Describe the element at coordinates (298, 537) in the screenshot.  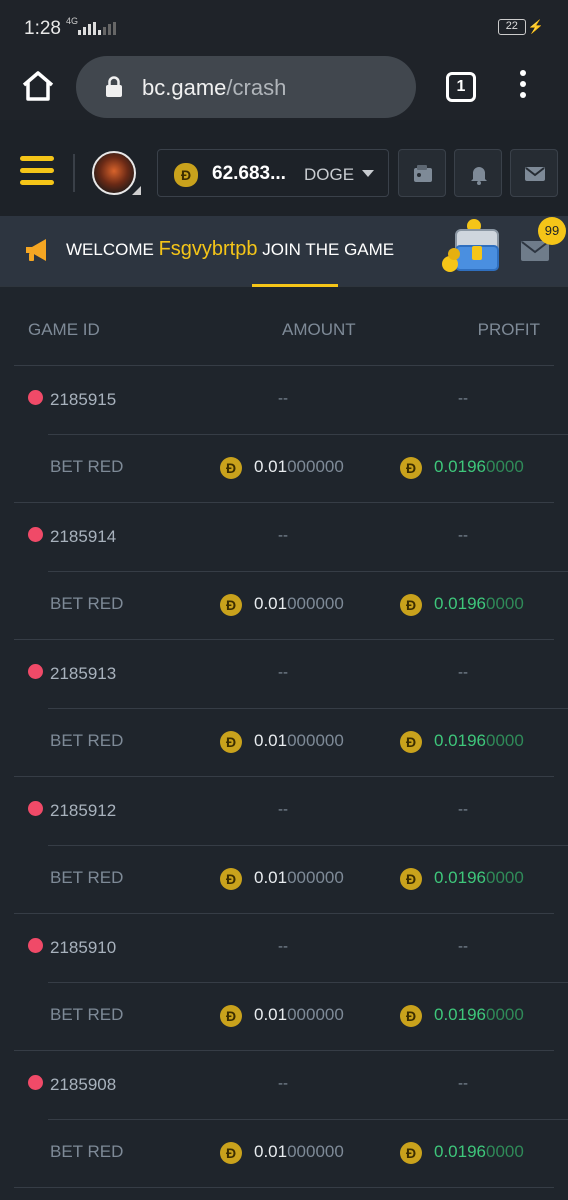
I see `table-row: 2185914 -- --` at that location.